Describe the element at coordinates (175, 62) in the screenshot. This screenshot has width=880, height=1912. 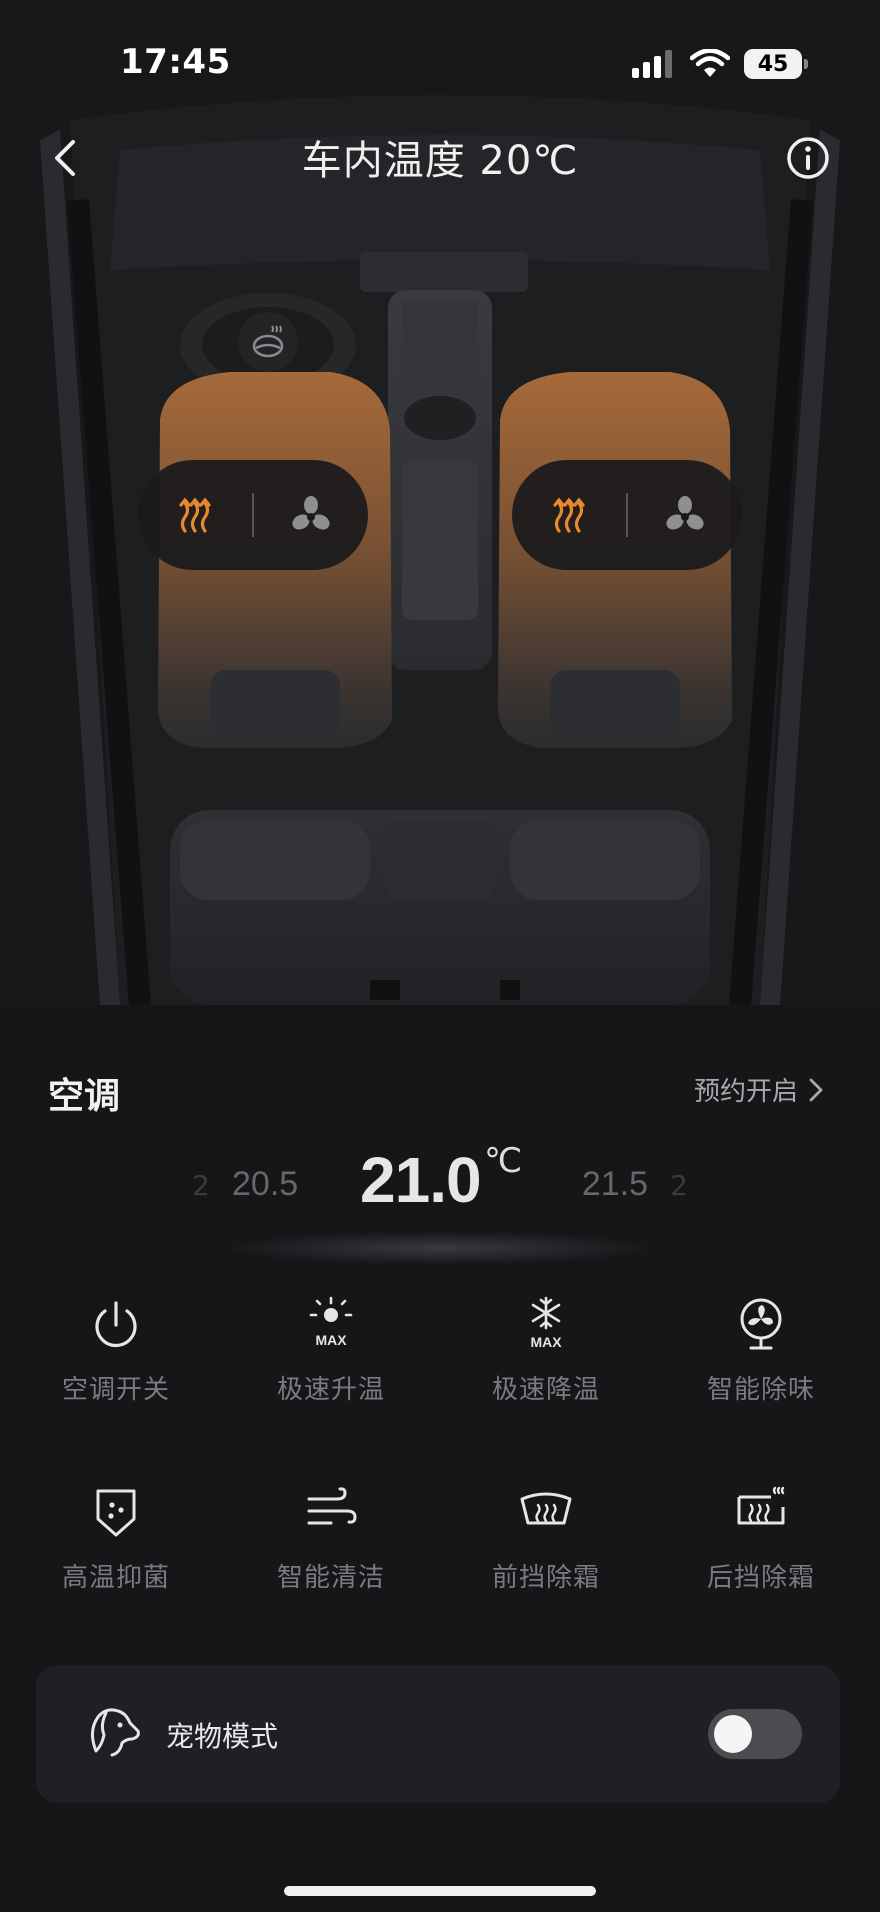
I see `status-time: 17:45` at that location.